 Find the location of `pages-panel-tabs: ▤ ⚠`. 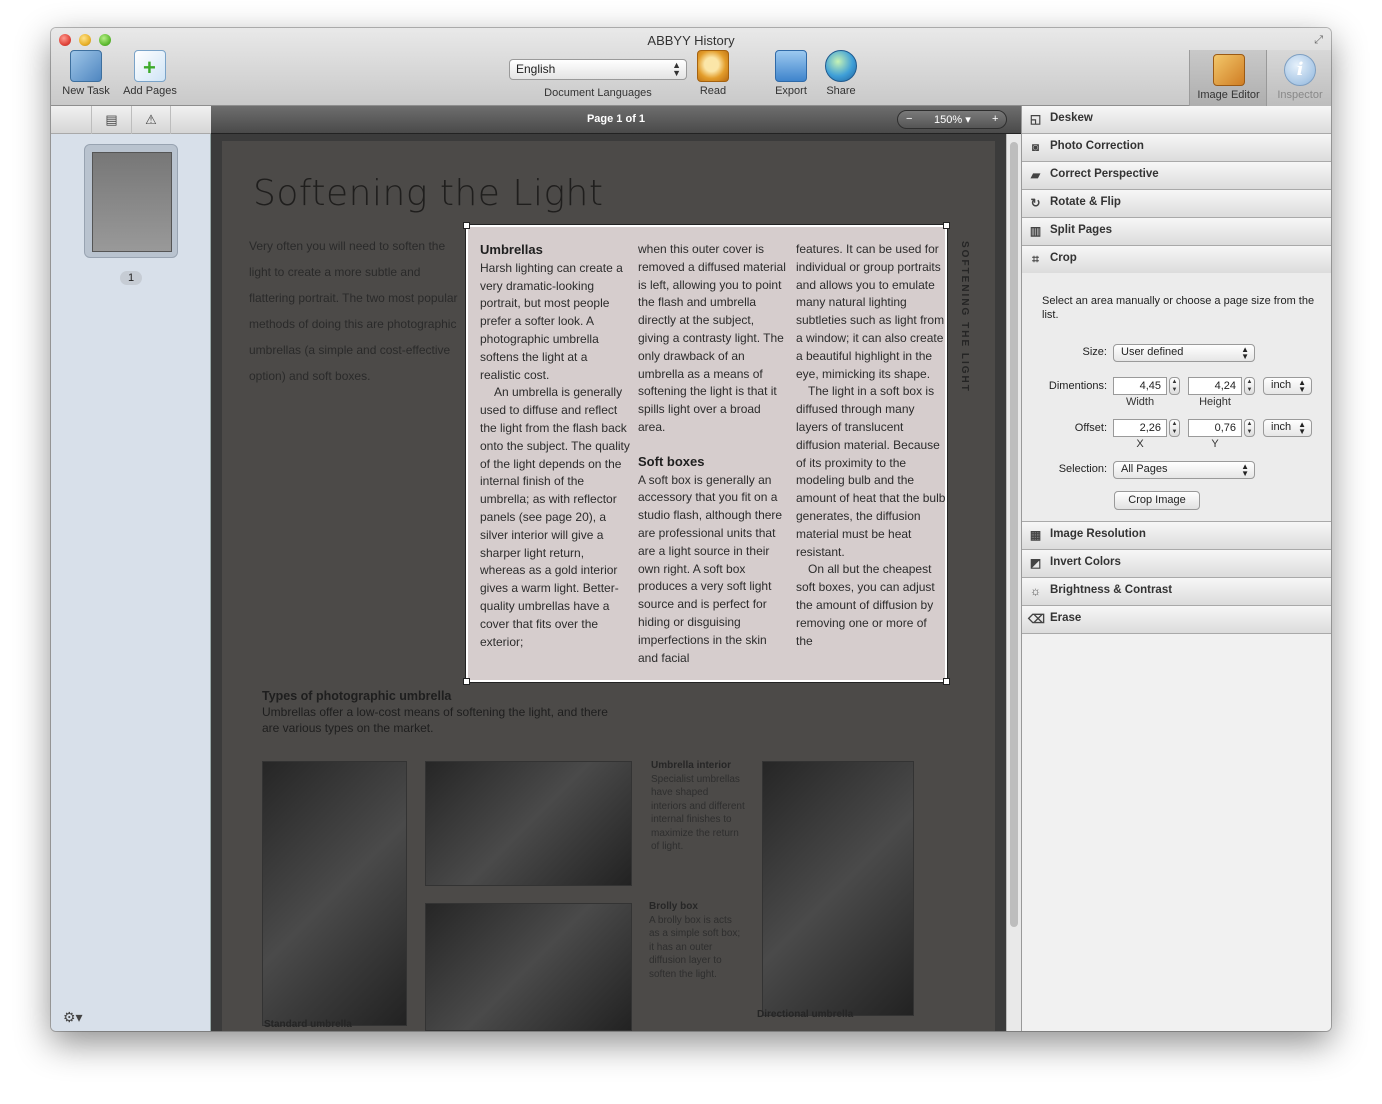

pages-panel-tabs: ▤ ⚠ is located at coordinates (131, 120).